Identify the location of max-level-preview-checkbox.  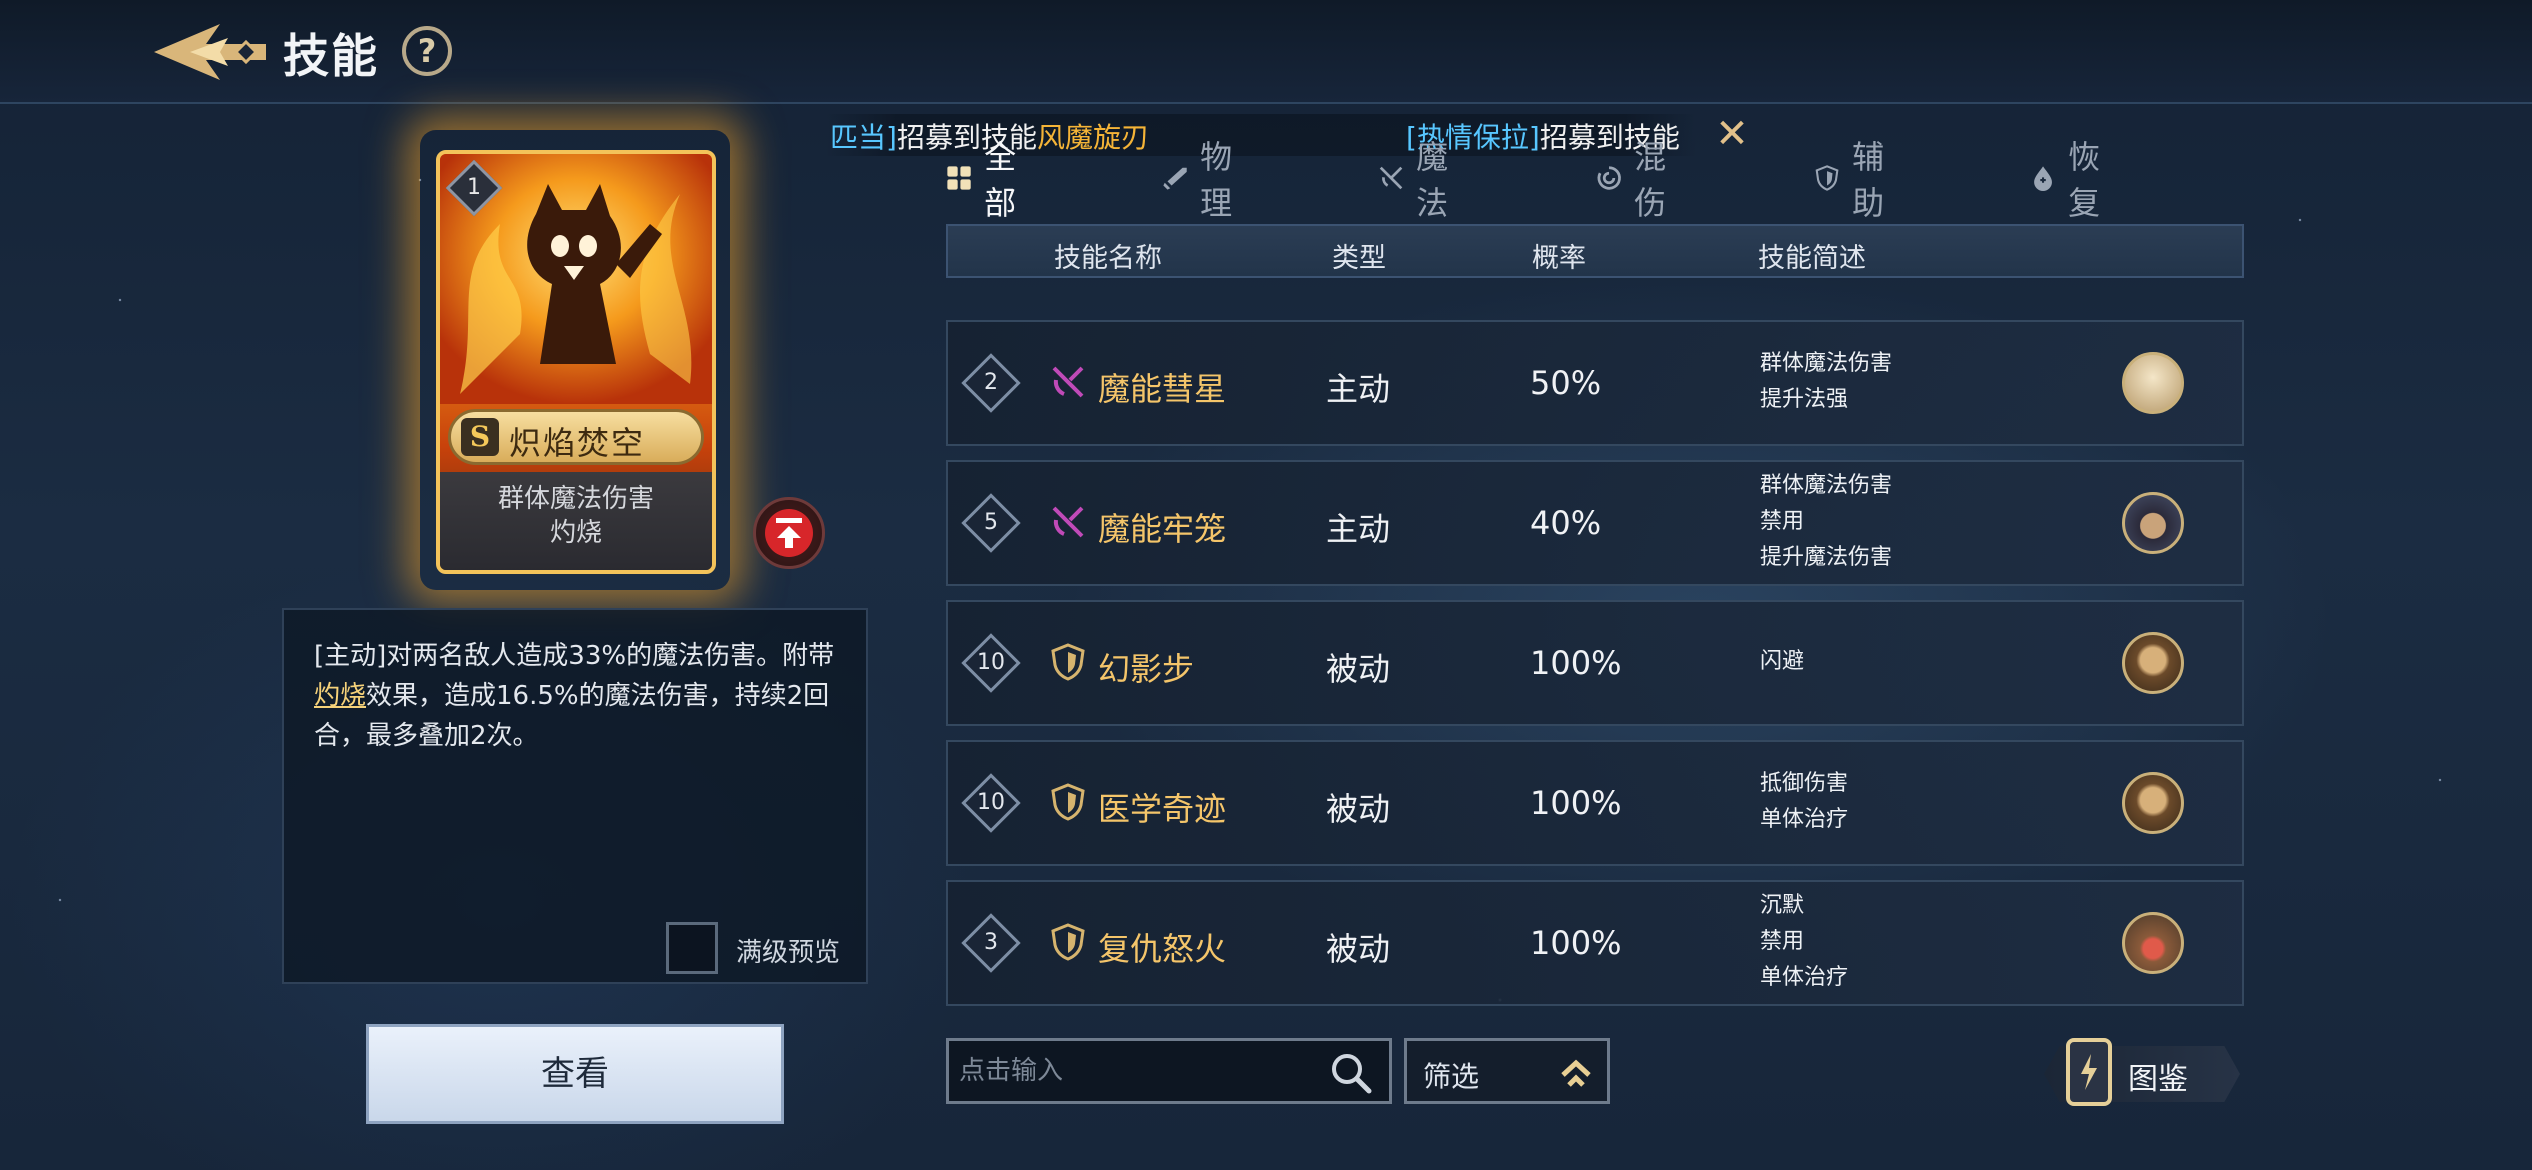
(692, 948).